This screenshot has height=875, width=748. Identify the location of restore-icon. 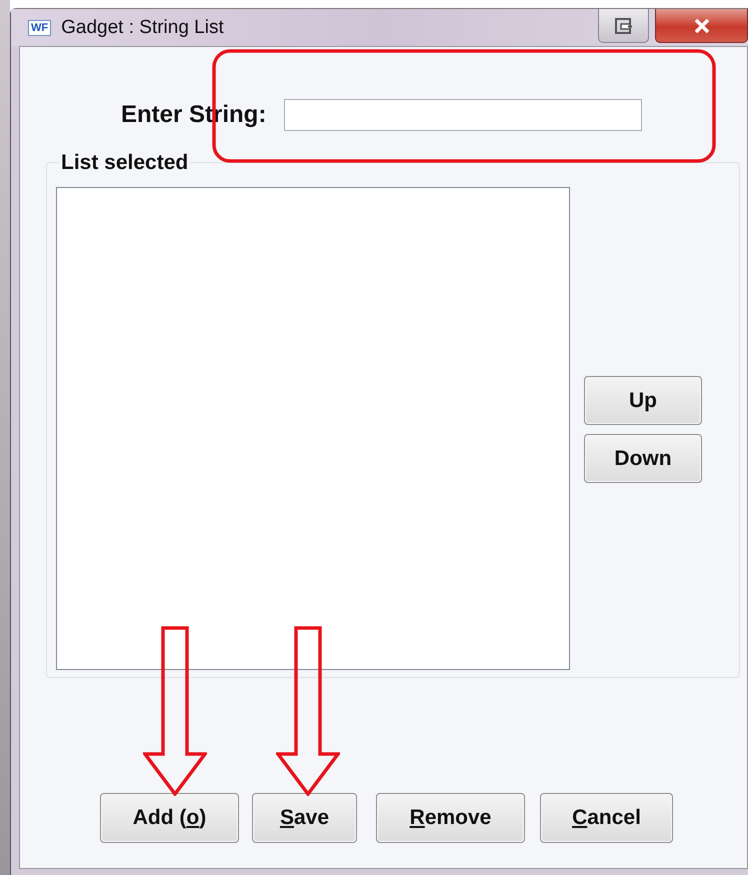
(623, 26).